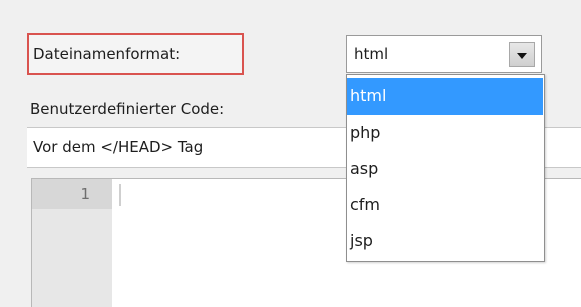 The width and height of the screenshot is (581, 307). What do you see at coordinates (118, 147) in the screenshot?
I see `custom-code-position-value: Vor dem </HEAD> Tag` at bounding box center [118, 147].